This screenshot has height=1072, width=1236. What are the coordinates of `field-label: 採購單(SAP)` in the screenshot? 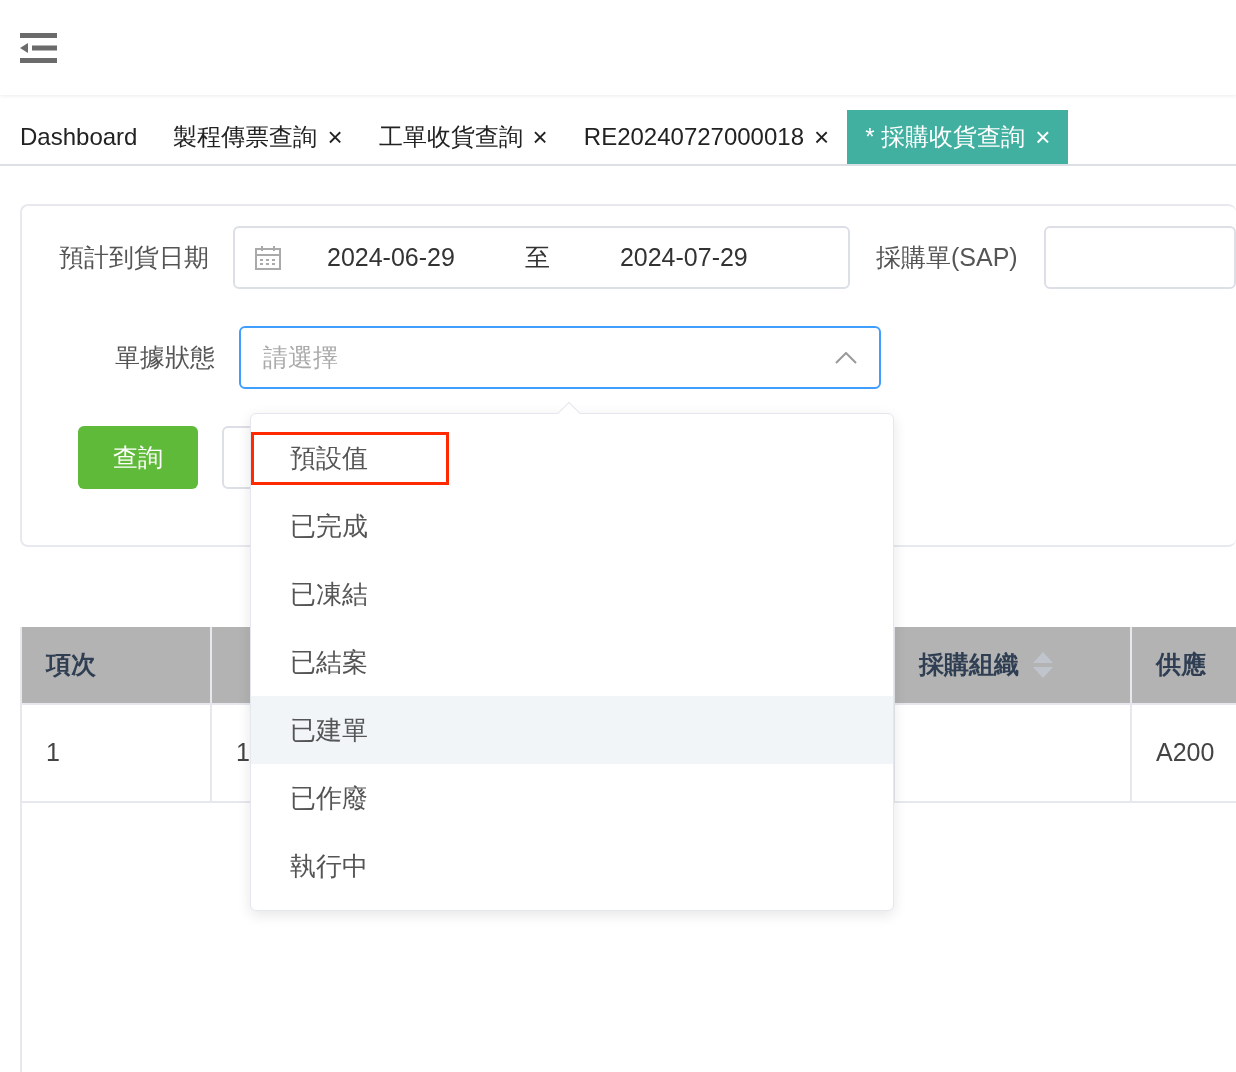 It's located at (947, 257).